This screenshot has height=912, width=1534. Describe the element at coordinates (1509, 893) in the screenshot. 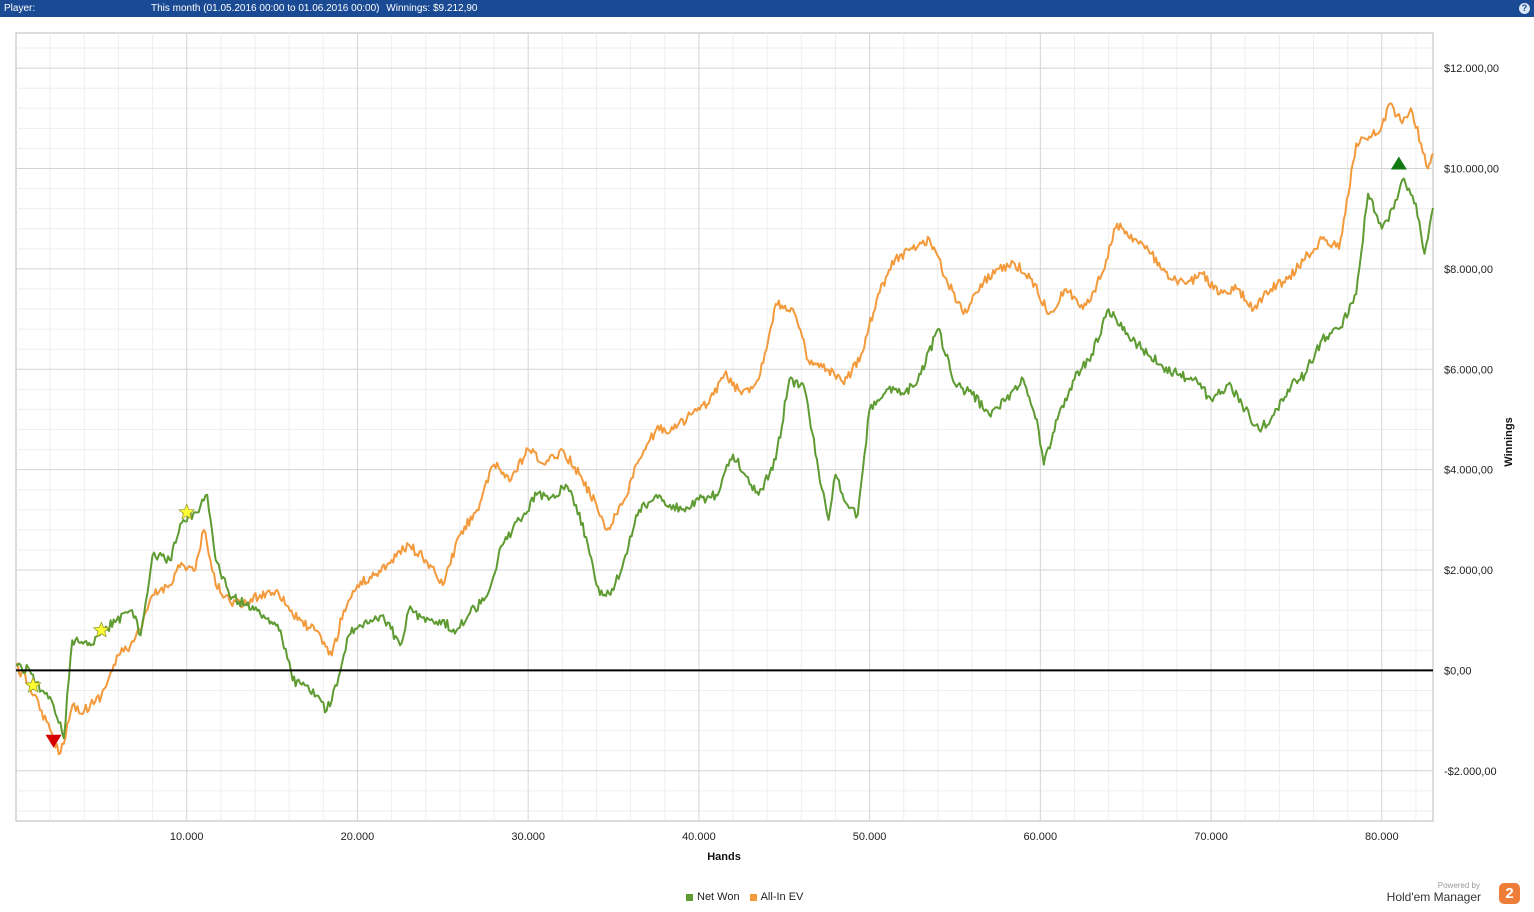

I see `hm2-logo-icon: 2` at that location.